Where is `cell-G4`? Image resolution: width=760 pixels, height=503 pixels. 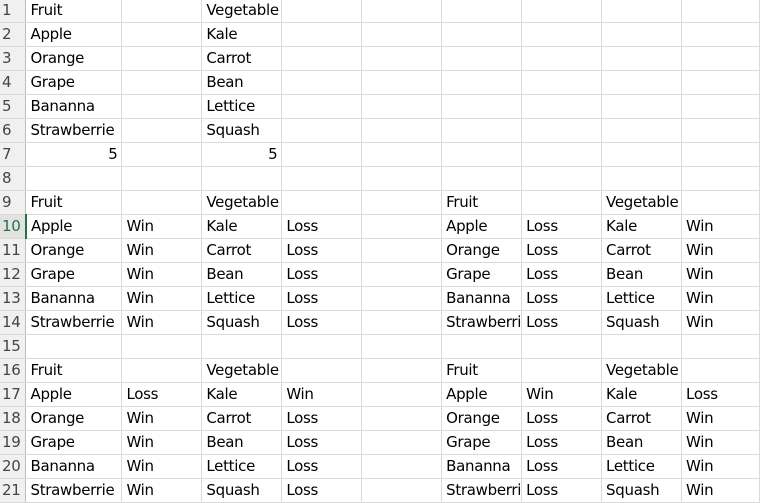 cell-G4 is located at coordinates (562, 82).